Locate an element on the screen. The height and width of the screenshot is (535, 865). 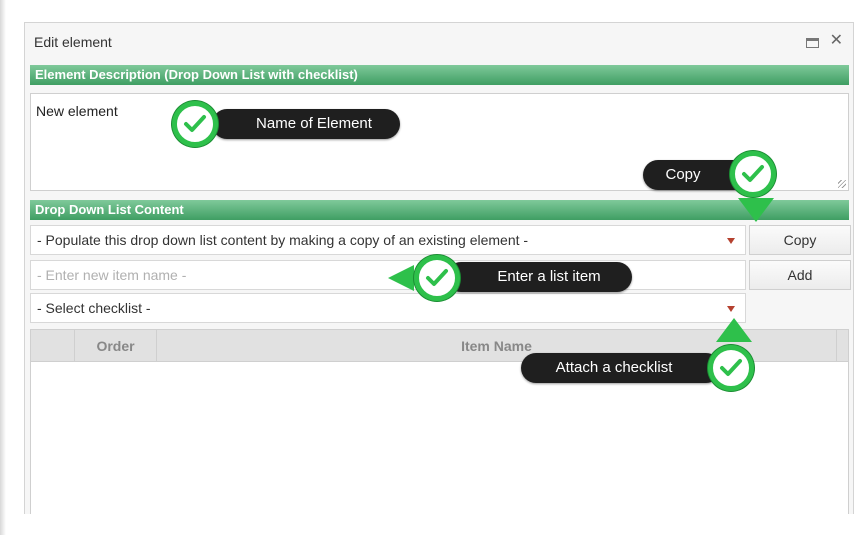
page-edge-shadow is located at coordinates (3, 267).